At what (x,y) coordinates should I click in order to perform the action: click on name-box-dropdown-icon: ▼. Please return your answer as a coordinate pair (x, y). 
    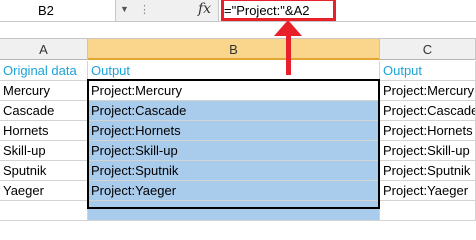
    Looking at the image, I should click on (124, 9).